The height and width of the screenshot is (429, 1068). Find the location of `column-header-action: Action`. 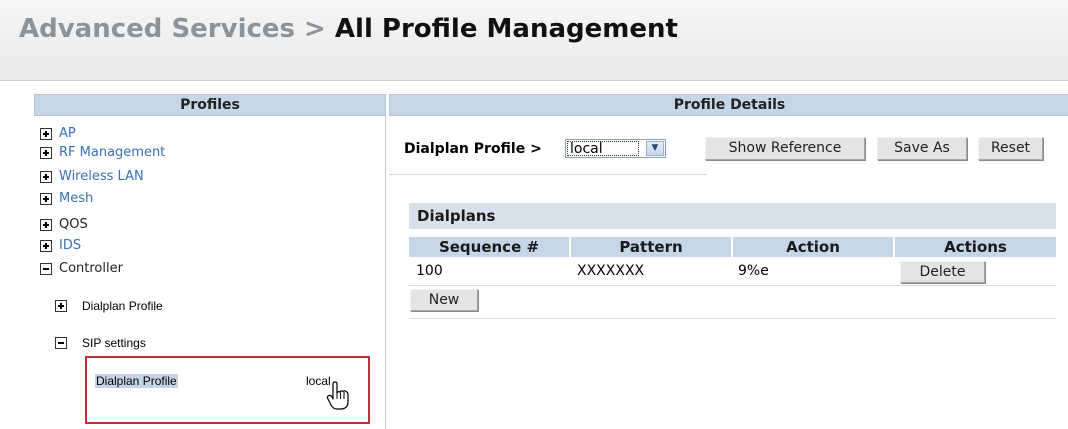

column-header-action: Action is located at coordinates (813, 247).